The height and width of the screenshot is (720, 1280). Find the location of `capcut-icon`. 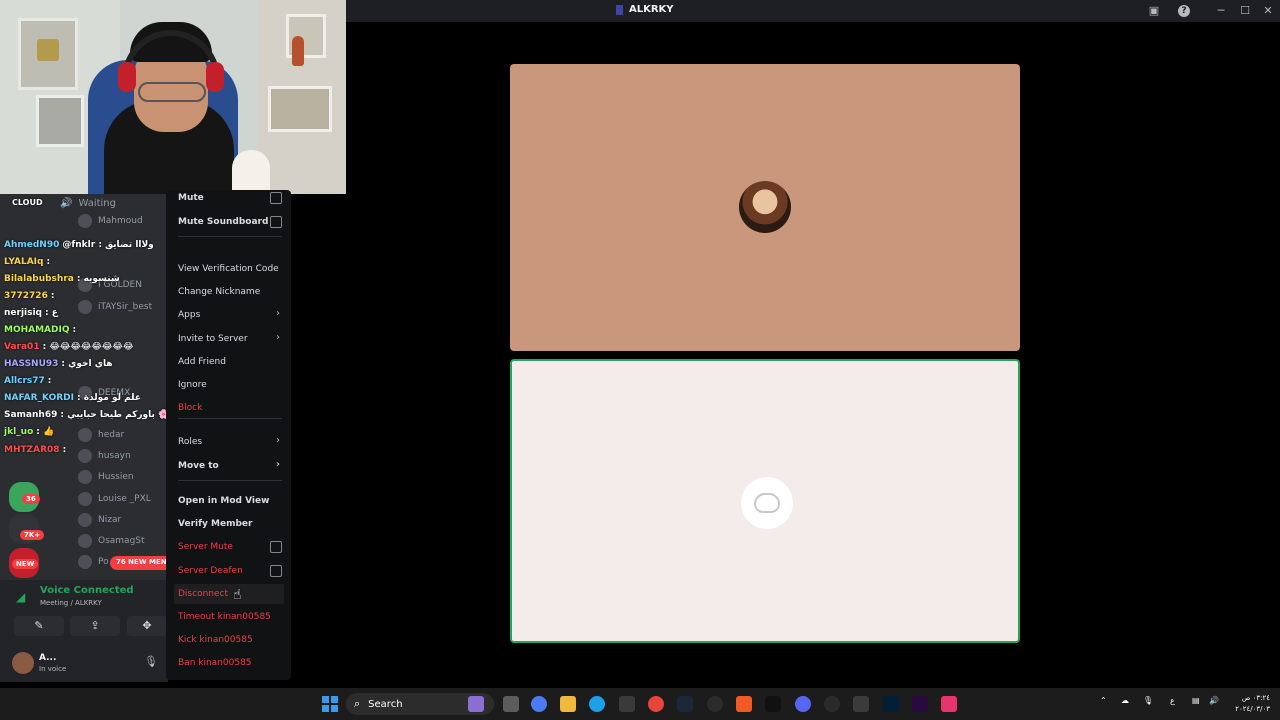

capcut-icon is located at coordinates (773, 704).